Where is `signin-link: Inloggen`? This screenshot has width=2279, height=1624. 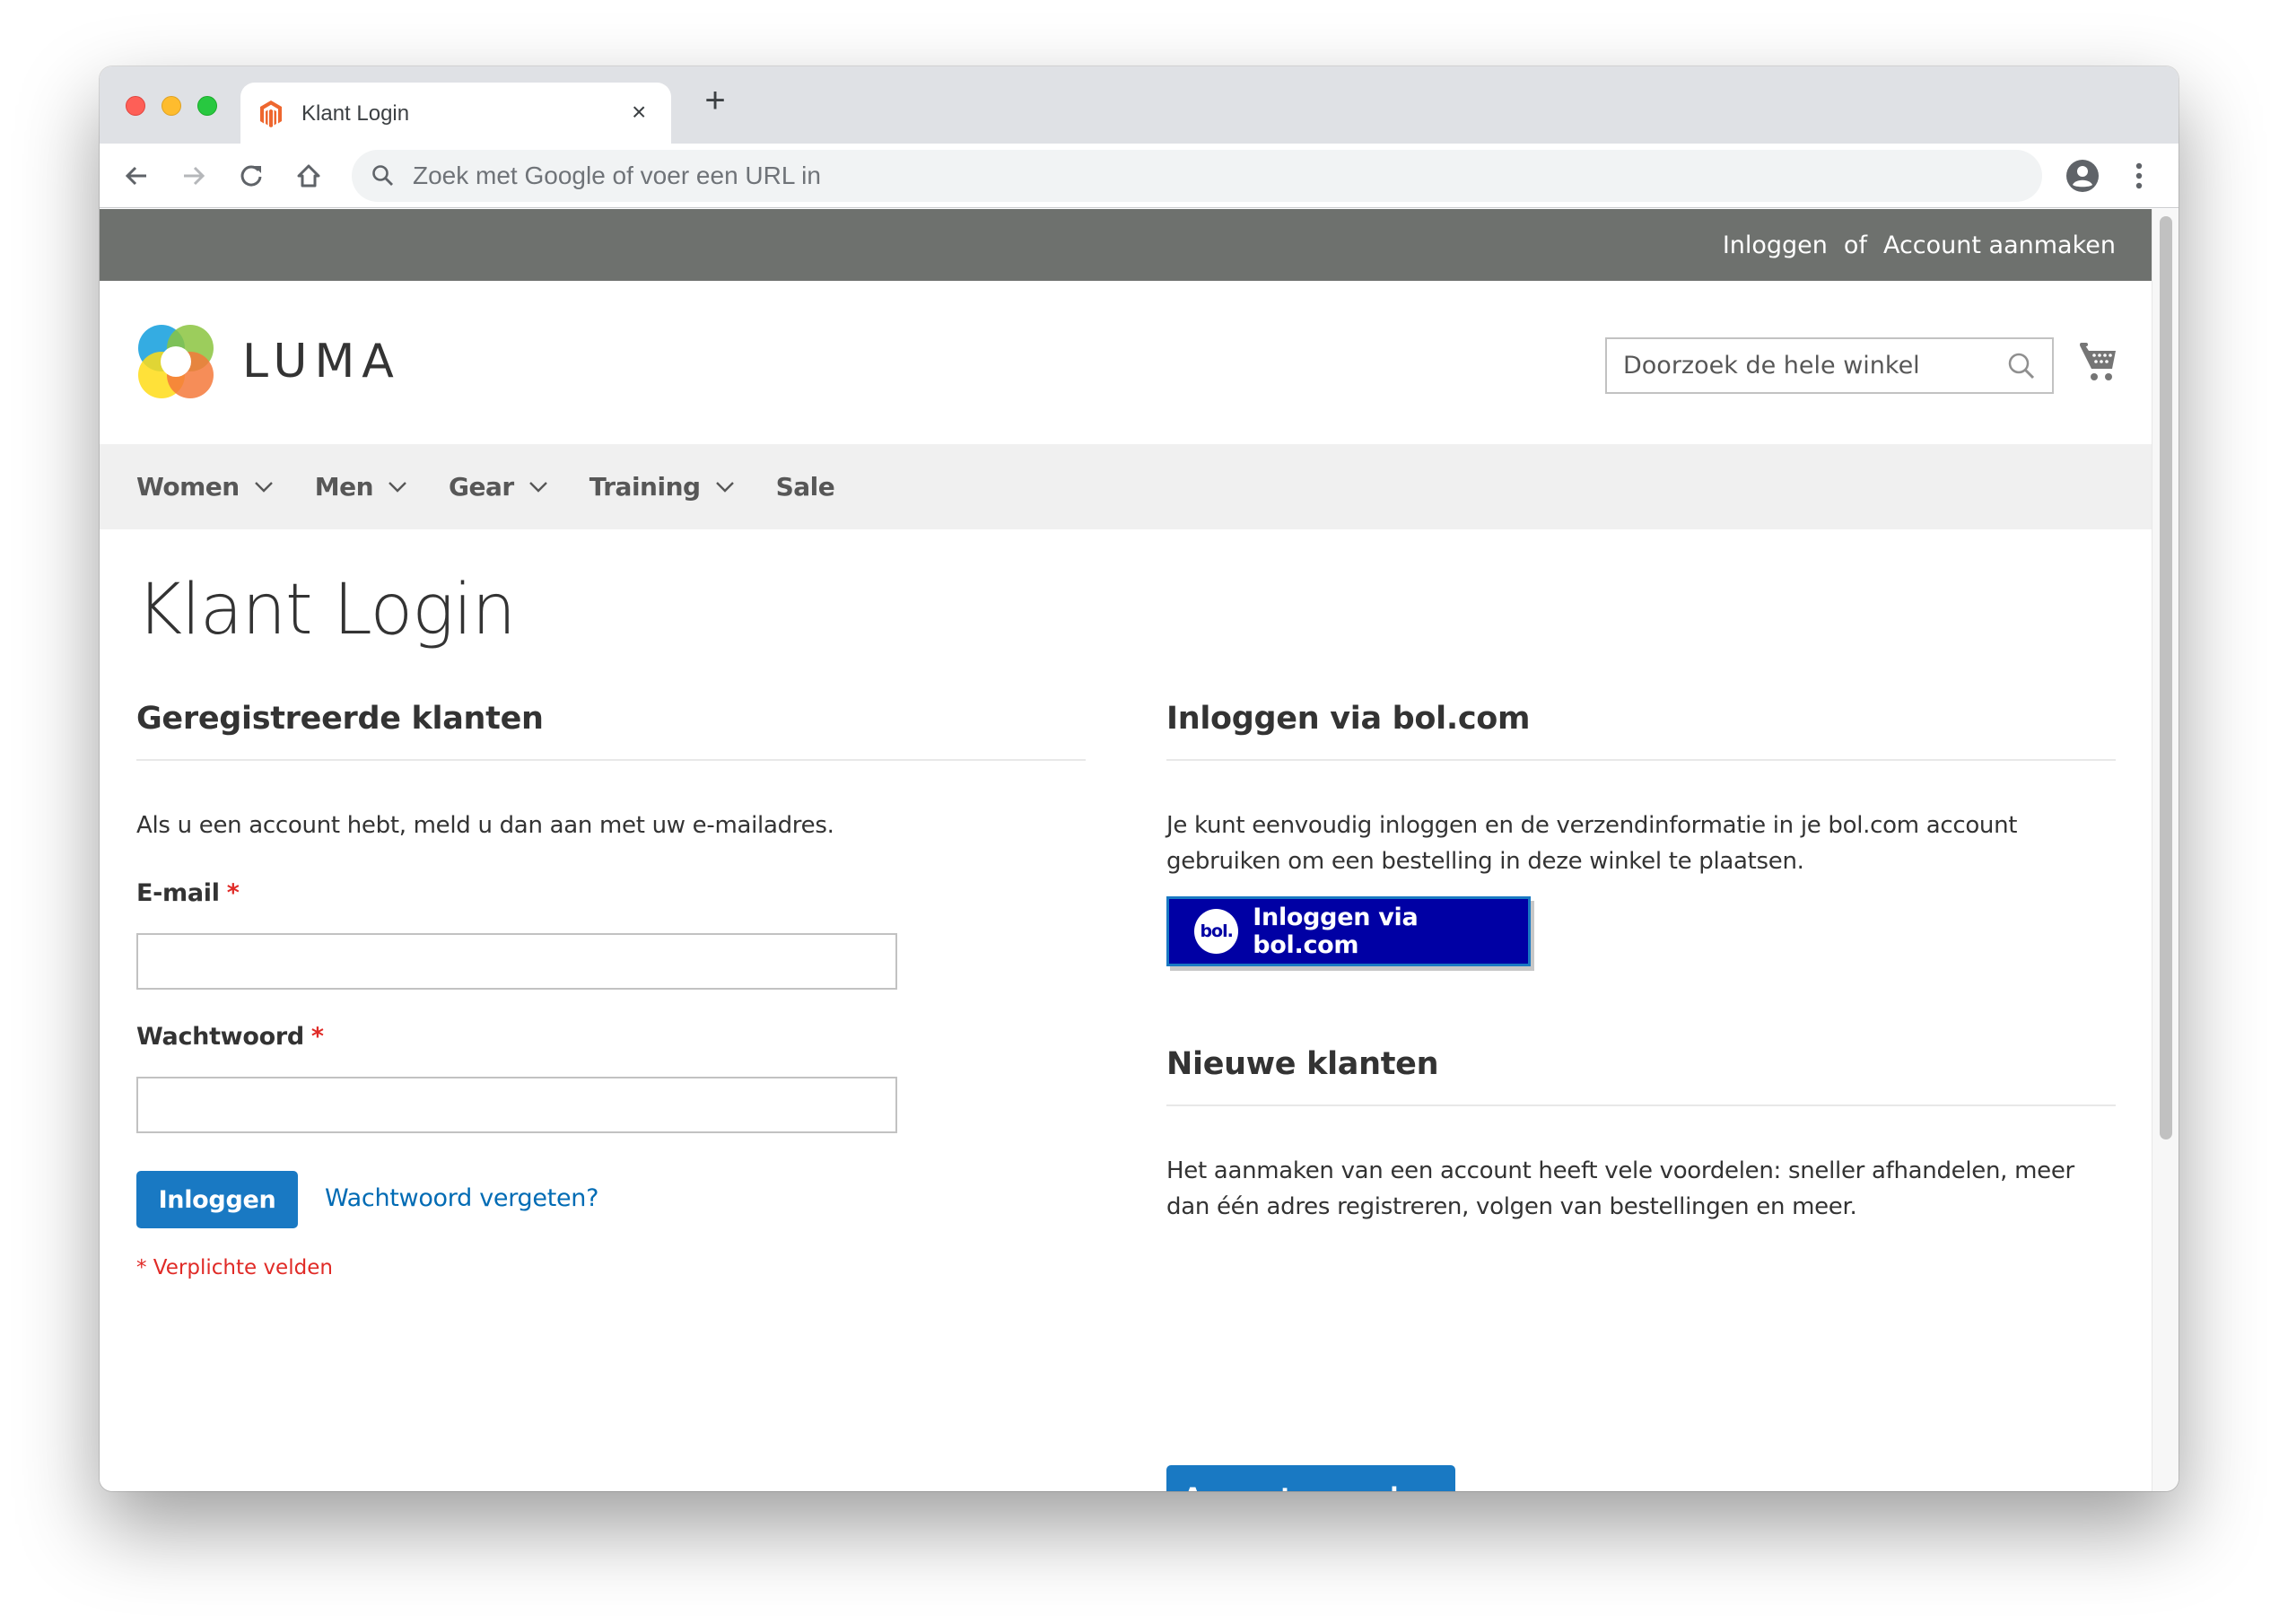
signin-link: Inloggen is located at coordinates (1775, 245).